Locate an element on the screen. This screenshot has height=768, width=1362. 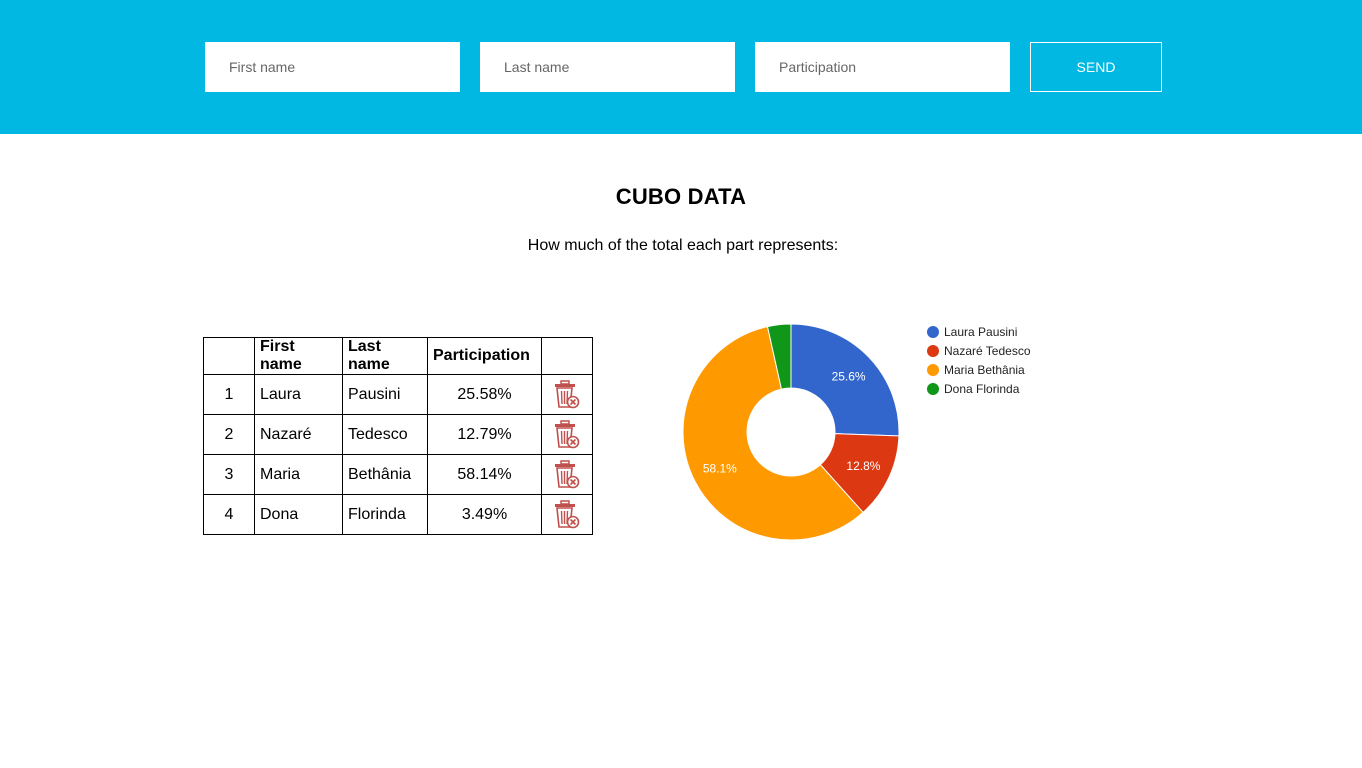
slice-label: 25.6% is located at coordinates (849, 376).